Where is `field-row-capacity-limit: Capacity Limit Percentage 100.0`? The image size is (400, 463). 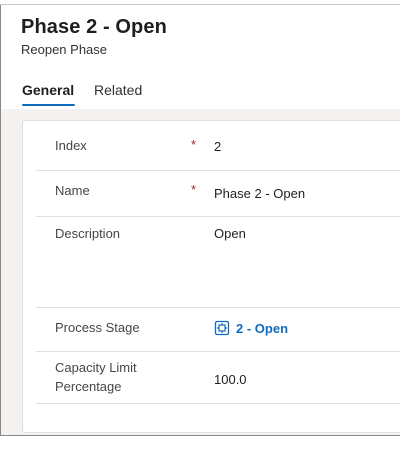 field-row-capacity-limit: Capacity Limit Percentage 100.0 is located at coordinates (218, 378).